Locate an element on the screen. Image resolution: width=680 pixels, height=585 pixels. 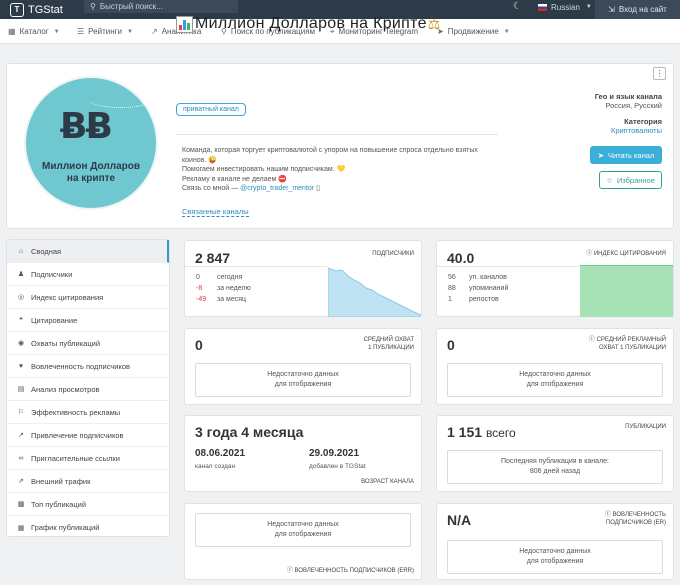
language-selector: Russian ▼ is located at coordinates (565, 7).